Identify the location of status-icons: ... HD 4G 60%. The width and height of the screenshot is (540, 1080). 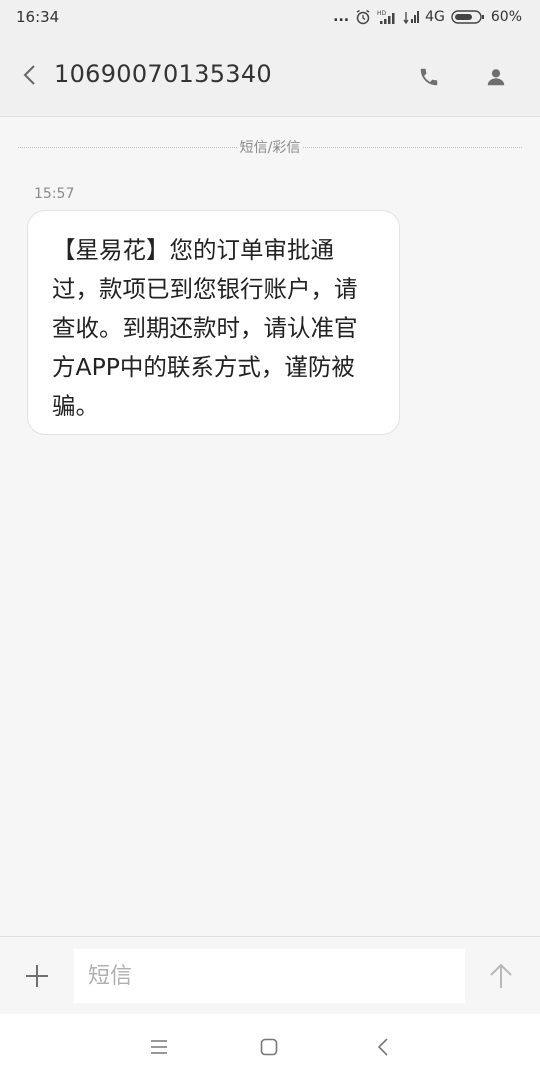
(427, 17).